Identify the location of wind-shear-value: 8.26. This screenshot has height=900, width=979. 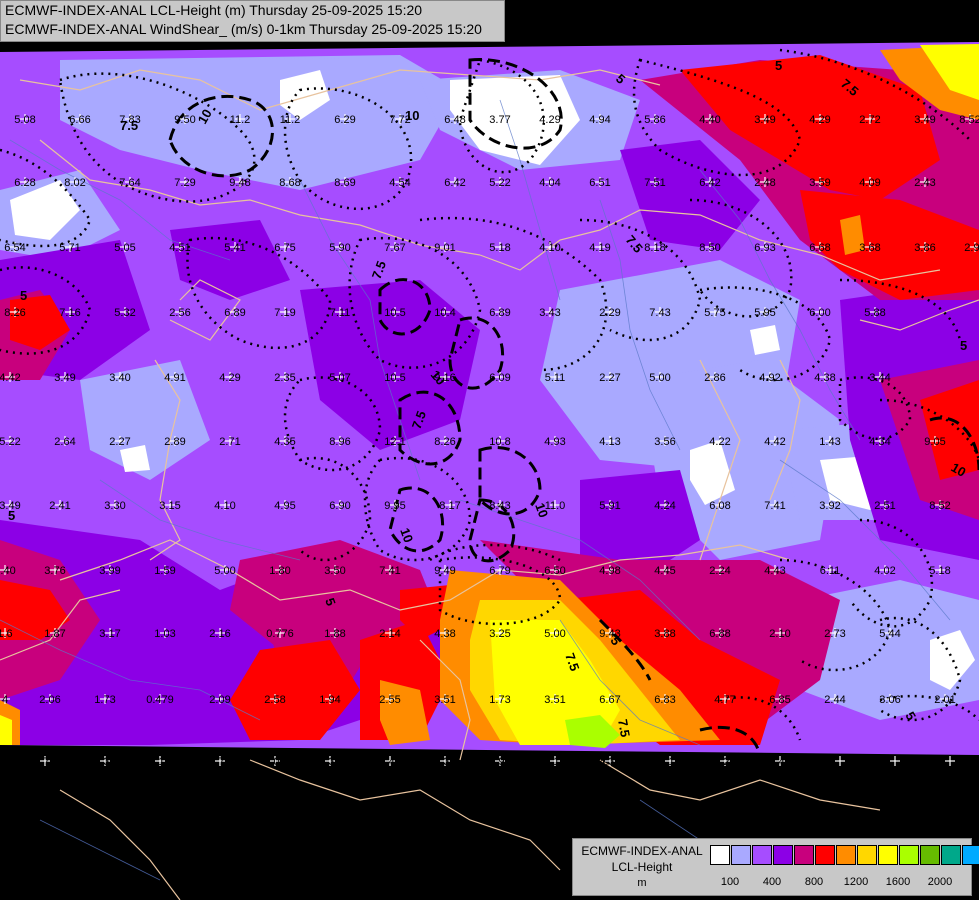
(444, 442).